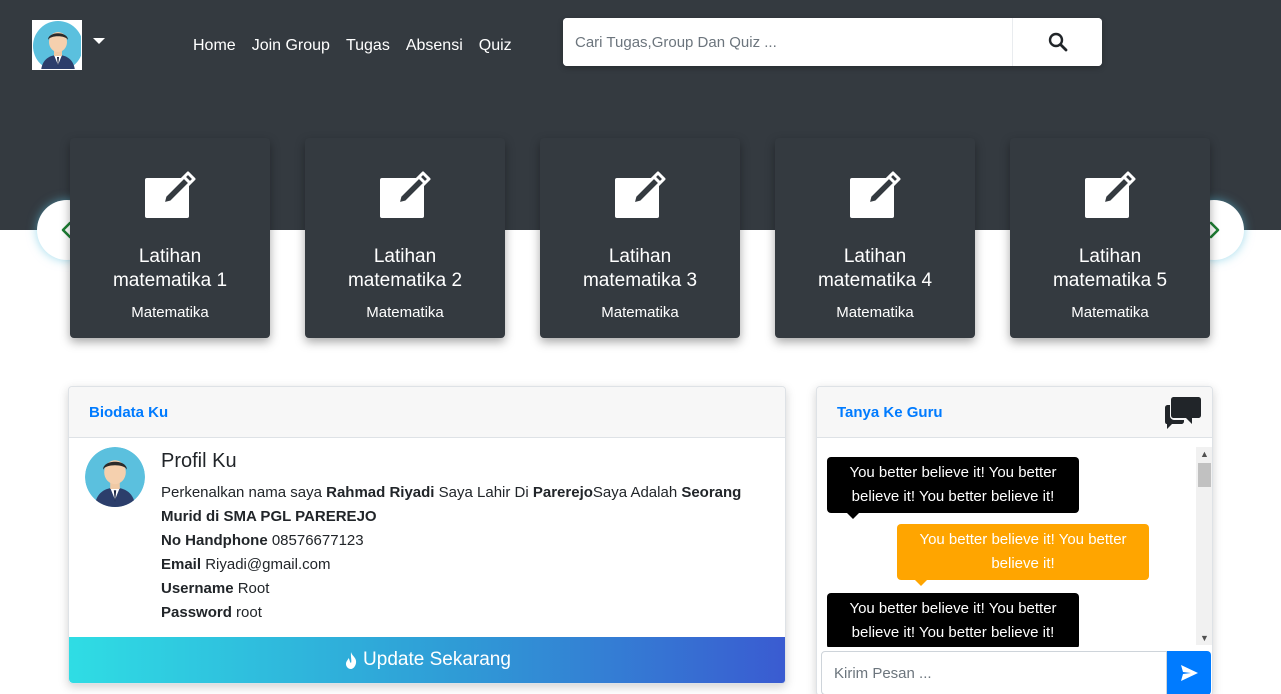 Image resolution: width=1281 pixels, height=694 pixels. What do you see at coordinates (291, 46) in the screenshot?
I see `nav-join-group: Join Group` at bounding box center [291, 46].